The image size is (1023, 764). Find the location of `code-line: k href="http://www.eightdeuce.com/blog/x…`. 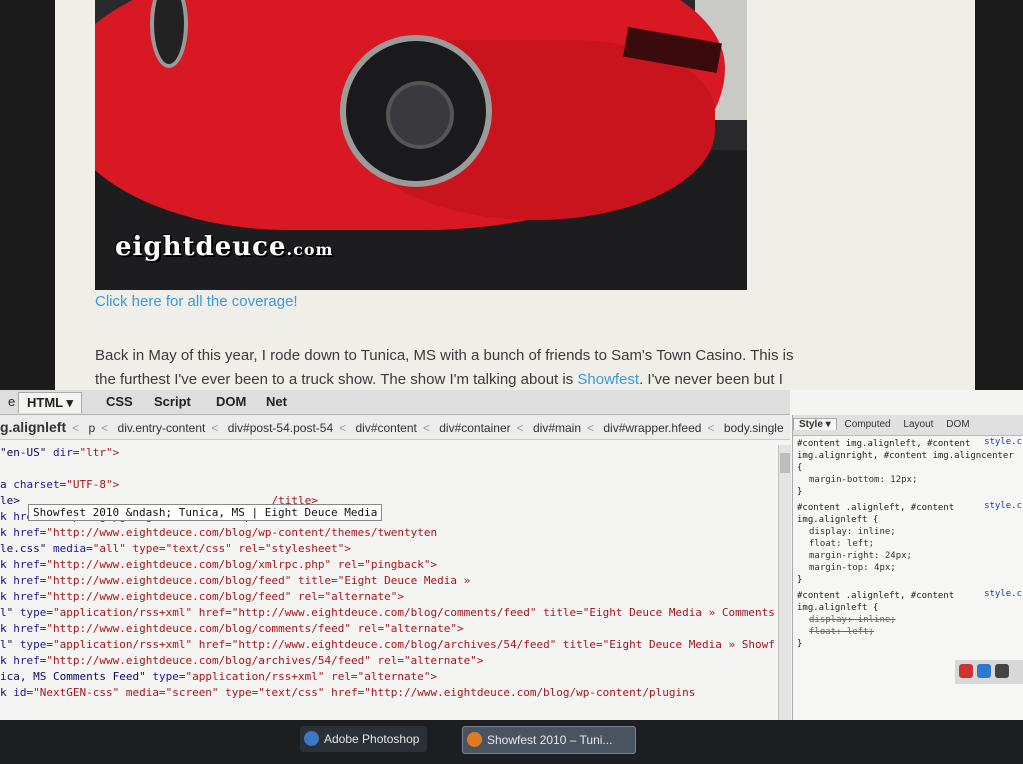

code-line: k href="http://www.eightdeuce.com/blog/x… is located at coordinates (387, 565).